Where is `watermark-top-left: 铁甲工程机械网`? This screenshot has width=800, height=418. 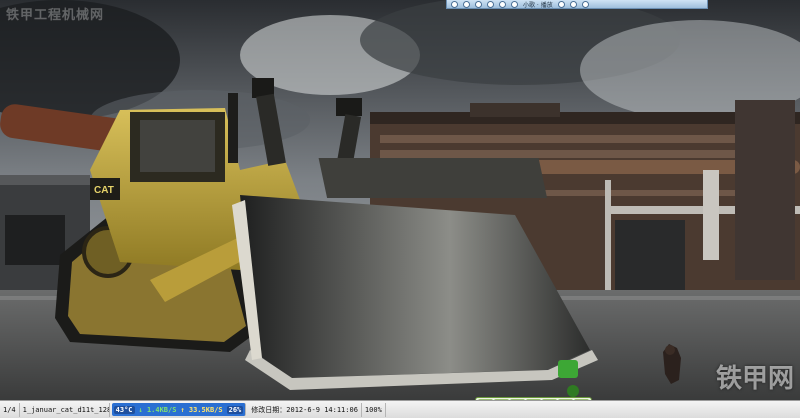 watermark-top-left: 铁甲工程机械网 is located at coordinates (55, 14).